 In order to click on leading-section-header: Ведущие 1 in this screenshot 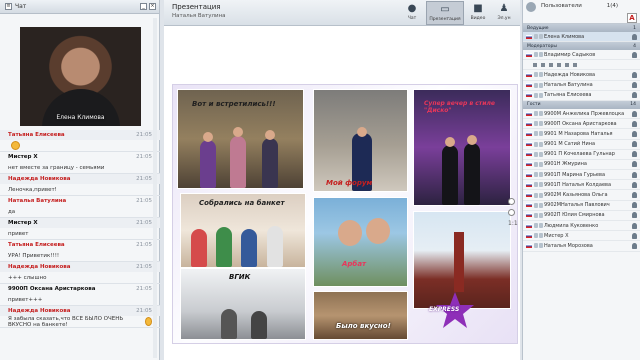, I will do `click(581, 28)`.